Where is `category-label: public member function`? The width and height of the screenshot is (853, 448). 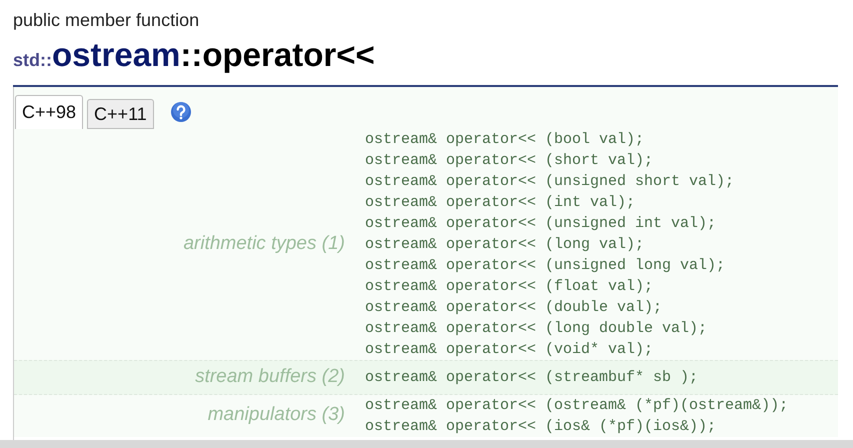 category-label: public member function is located at coordinates (106, 20).